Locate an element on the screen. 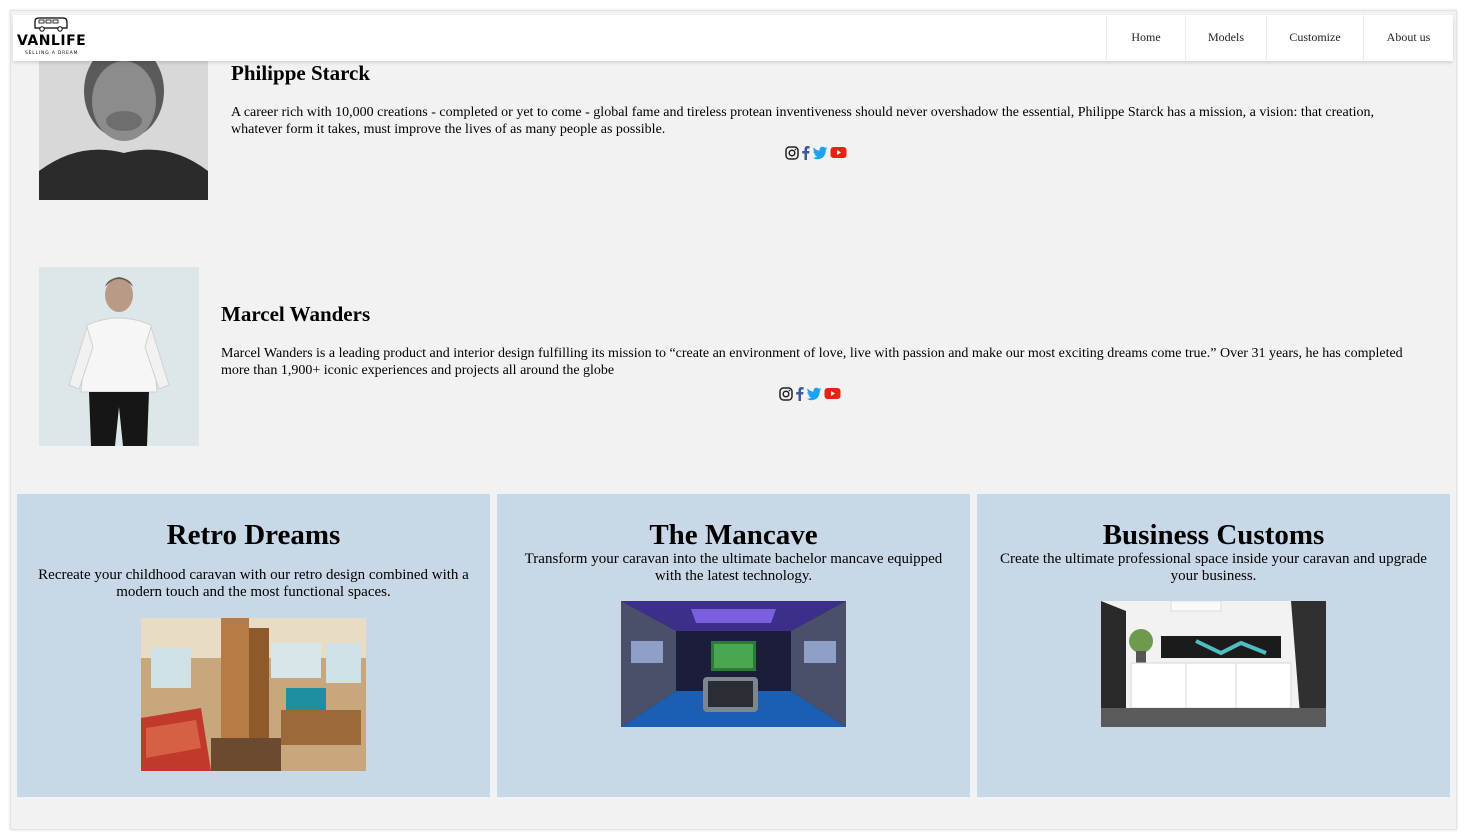  card-image-retro-interior is located at coordinates (253, 694).